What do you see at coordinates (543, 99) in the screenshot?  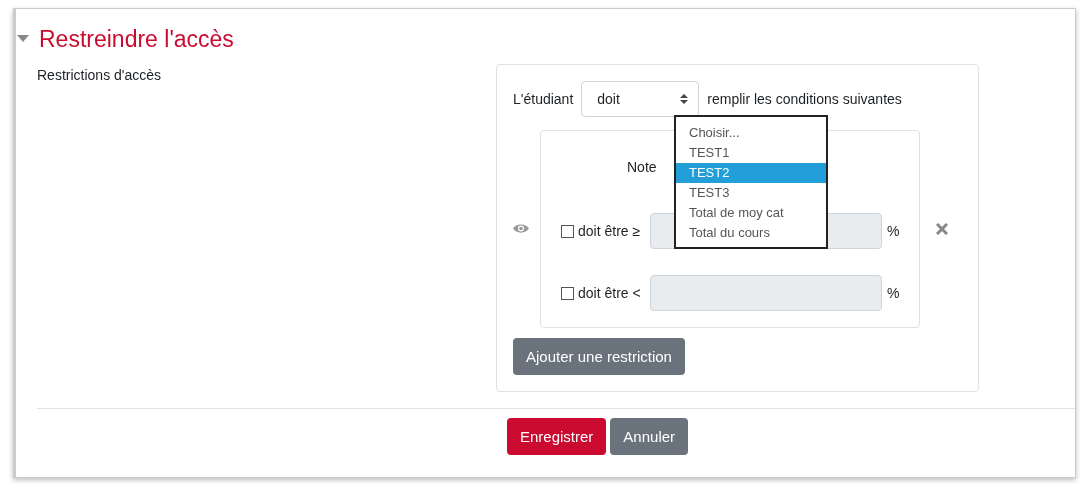 I see `rule-prefix: L'étudiant` at bounding box center [543, 99].